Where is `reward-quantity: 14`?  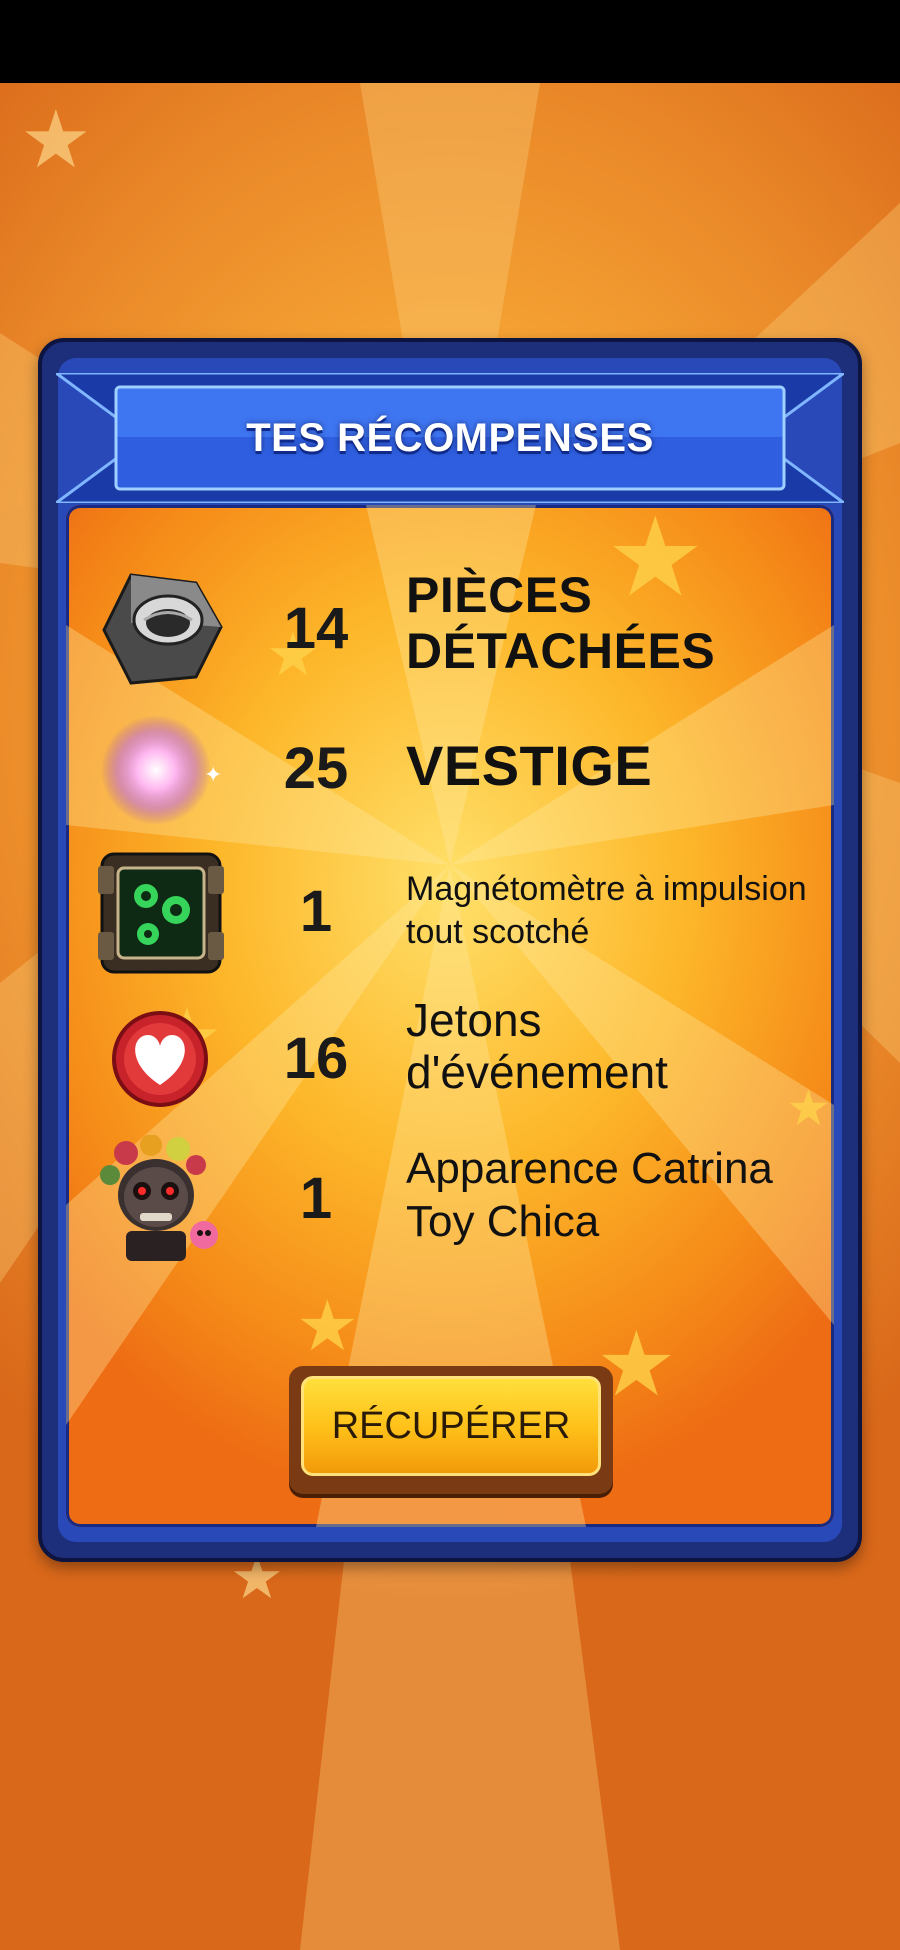 reward-quantity: 14 is located at coordinates (316, 628).